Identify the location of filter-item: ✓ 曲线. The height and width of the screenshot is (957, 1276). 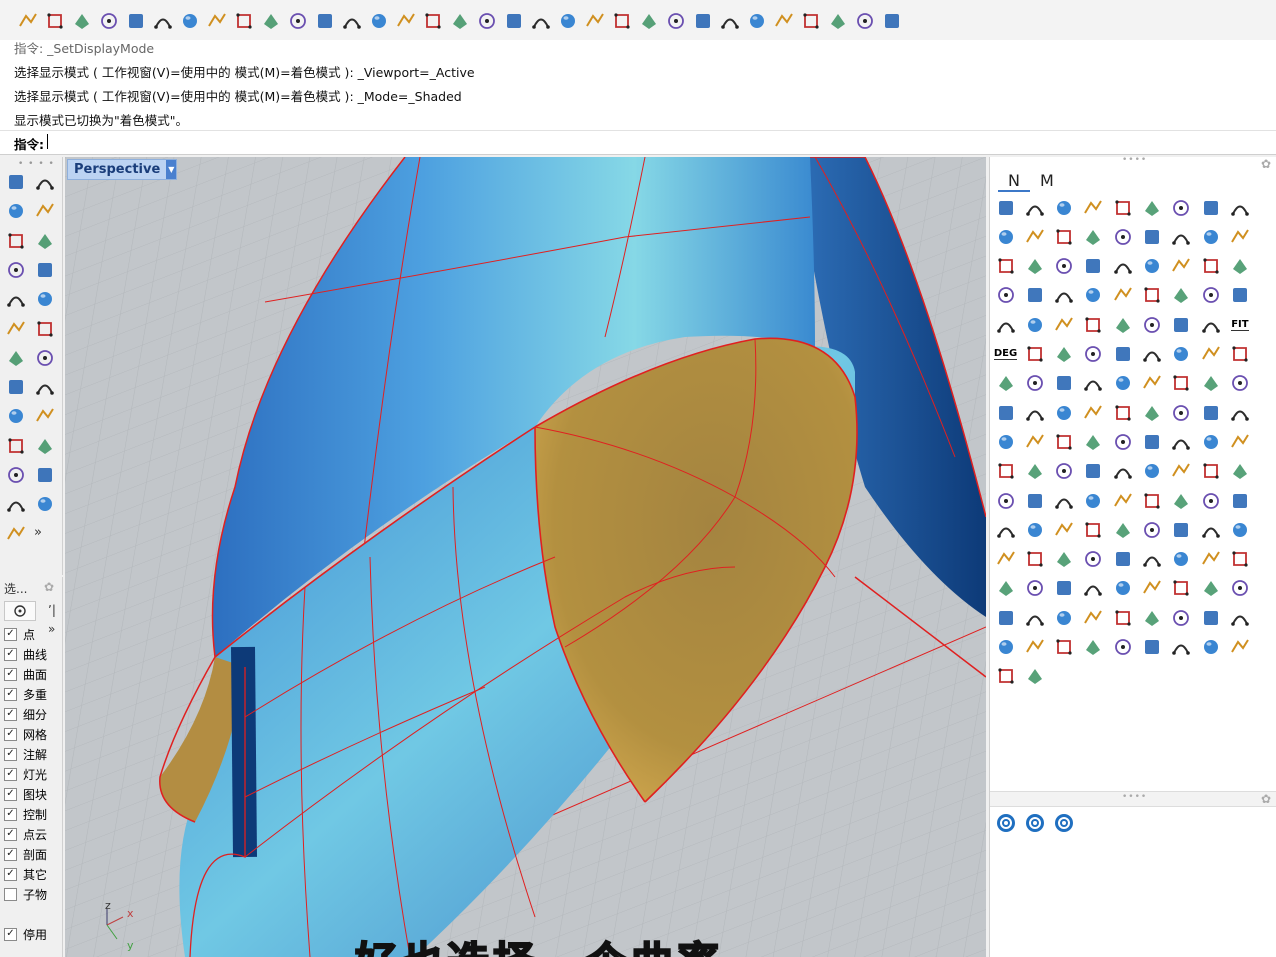
(25, 654).